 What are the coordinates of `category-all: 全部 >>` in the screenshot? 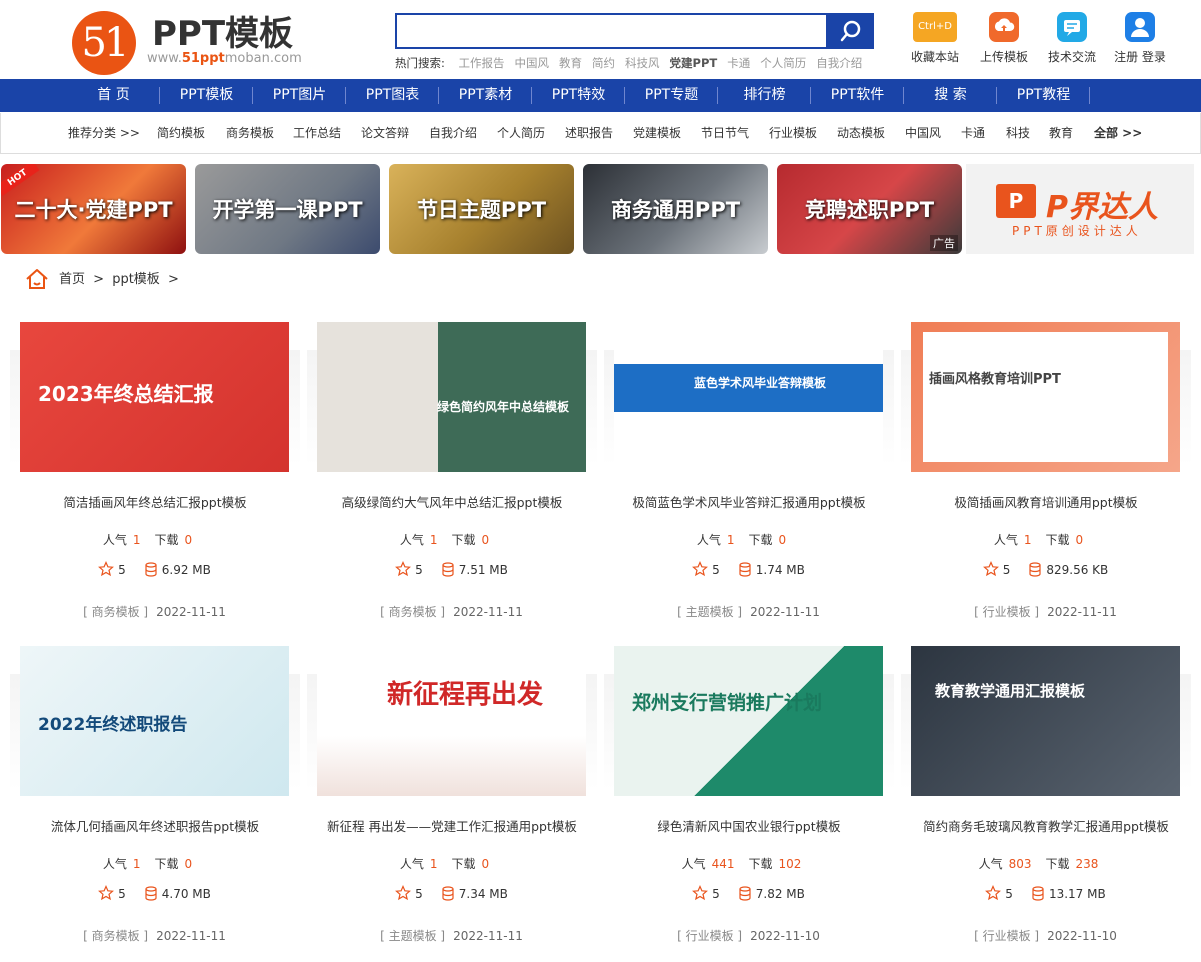 It's located at (1118, 133).